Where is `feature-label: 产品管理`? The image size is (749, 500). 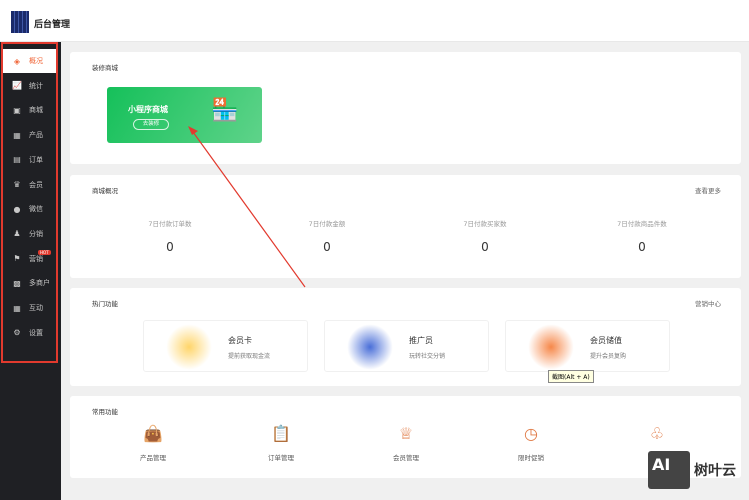 feature-label: 产品管理 is located at coordinates (153, 458).